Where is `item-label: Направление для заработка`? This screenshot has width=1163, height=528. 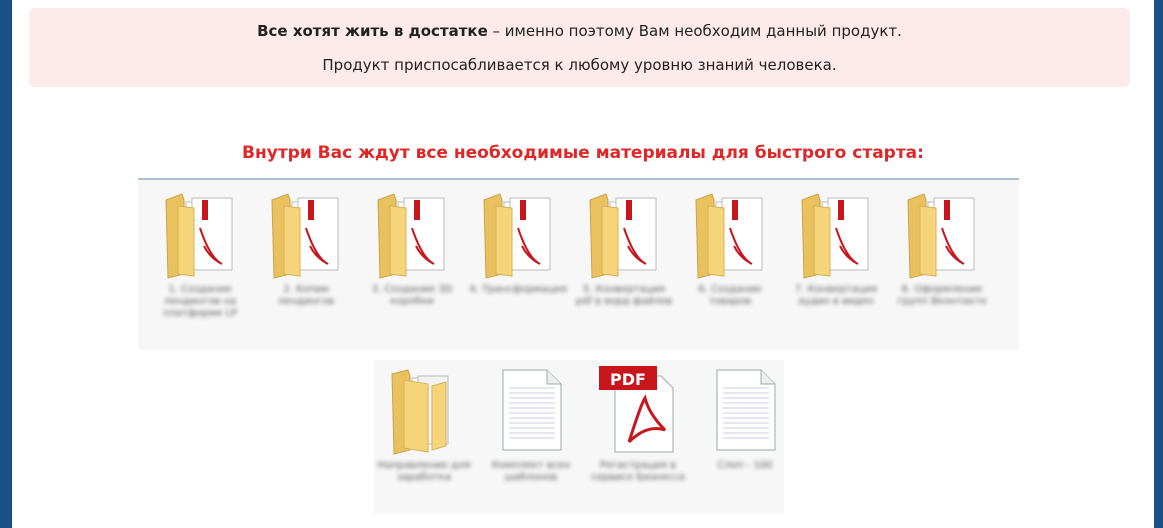
item-label: Направление для заработка is located at coordinates (424, 471).